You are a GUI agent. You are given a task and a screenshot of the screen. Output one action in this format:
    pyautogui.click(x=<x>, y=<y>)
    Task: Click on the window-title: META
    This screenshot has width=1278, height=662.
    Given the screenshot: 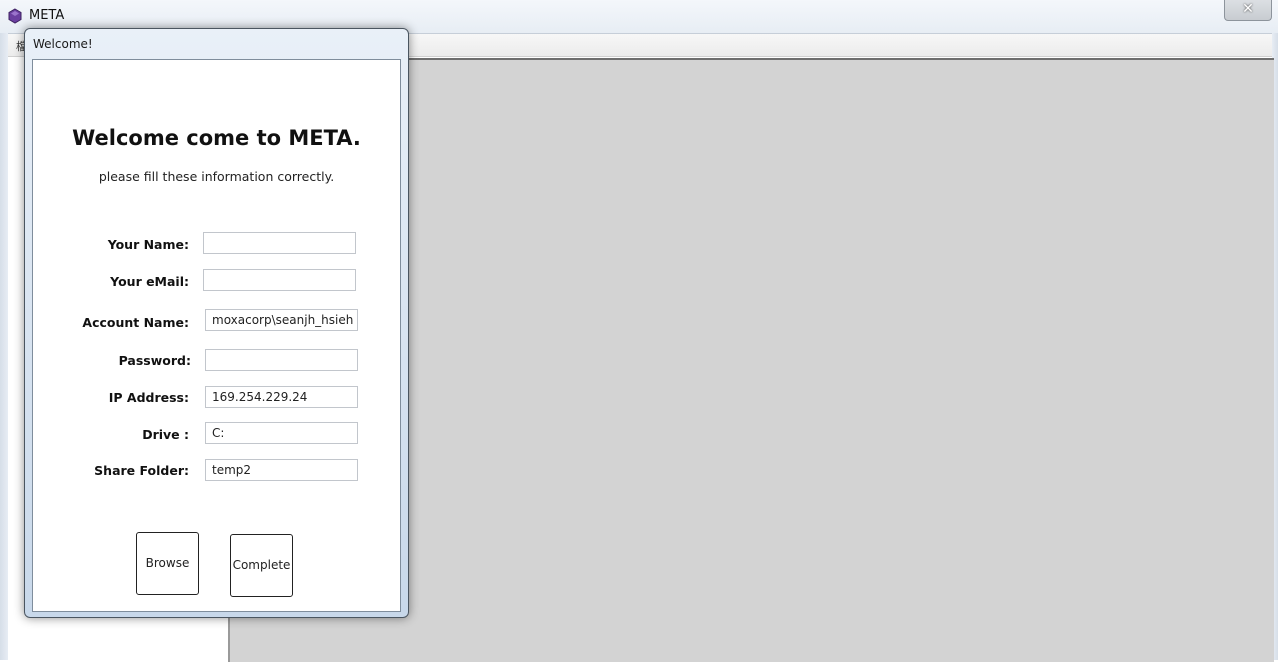 What is the action you would take?
    pyautogui.click(x=47, y=15)
    